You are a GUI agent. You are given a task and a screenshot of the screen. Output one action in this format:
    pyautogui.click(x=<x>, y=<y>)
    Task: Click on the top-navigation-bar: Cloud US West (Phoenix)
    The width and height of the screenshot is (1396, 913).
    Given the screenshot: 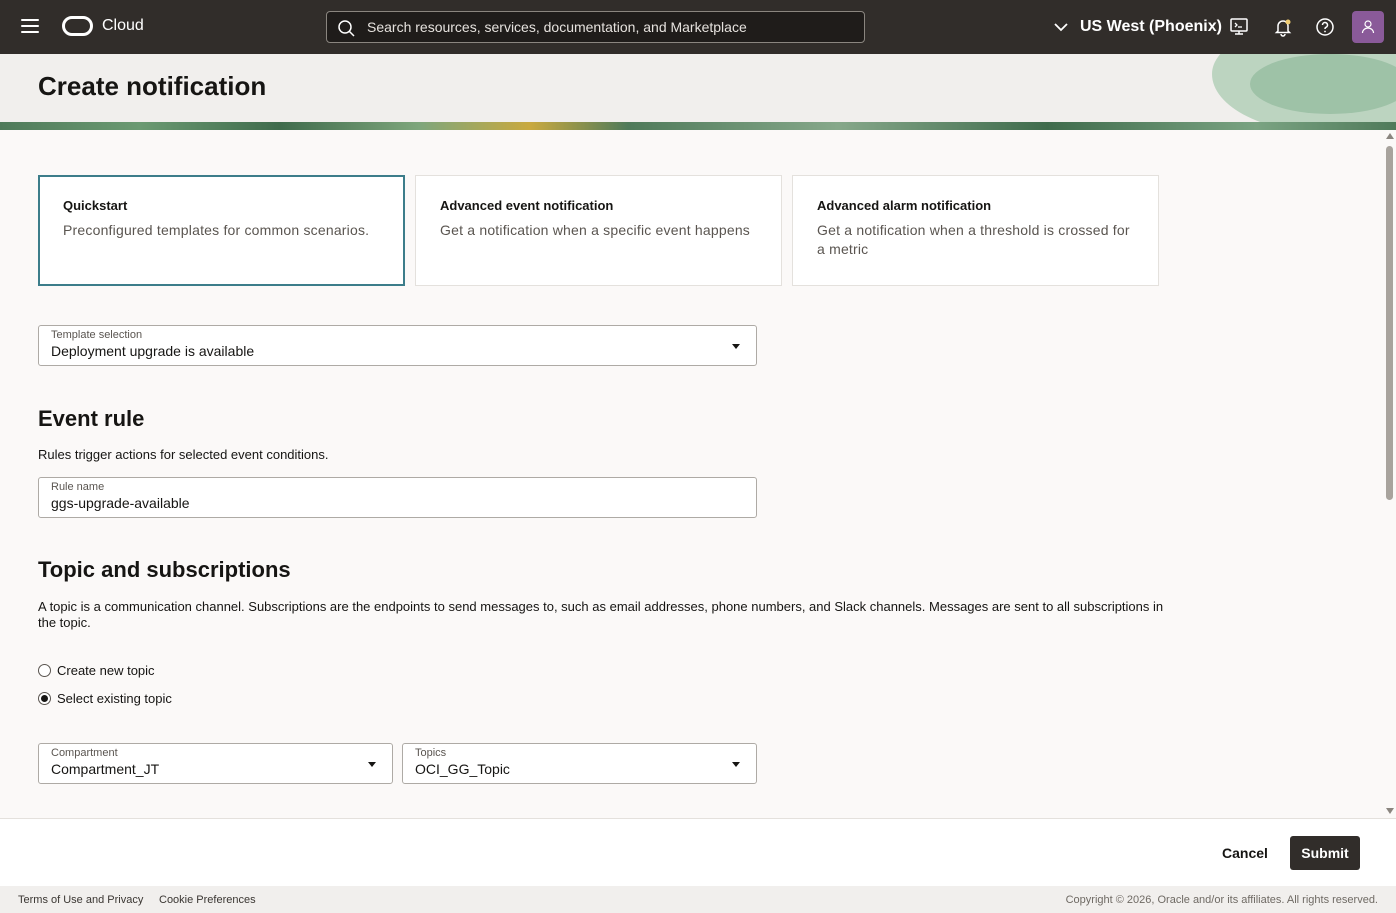 What is the action you would take?
    pyautogui.click(x=698, y=27)
    